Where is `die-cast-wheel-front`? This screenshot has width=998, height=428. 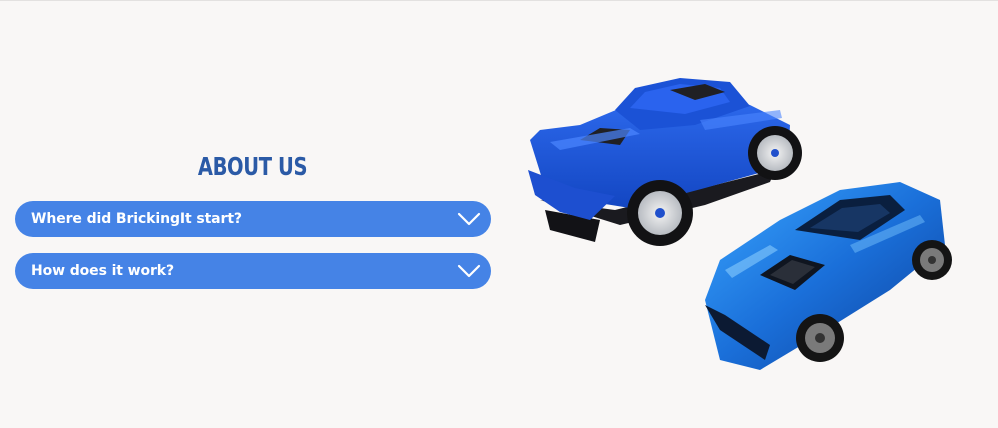
die-cast-wheel-front is located at coordinates (820, 338).